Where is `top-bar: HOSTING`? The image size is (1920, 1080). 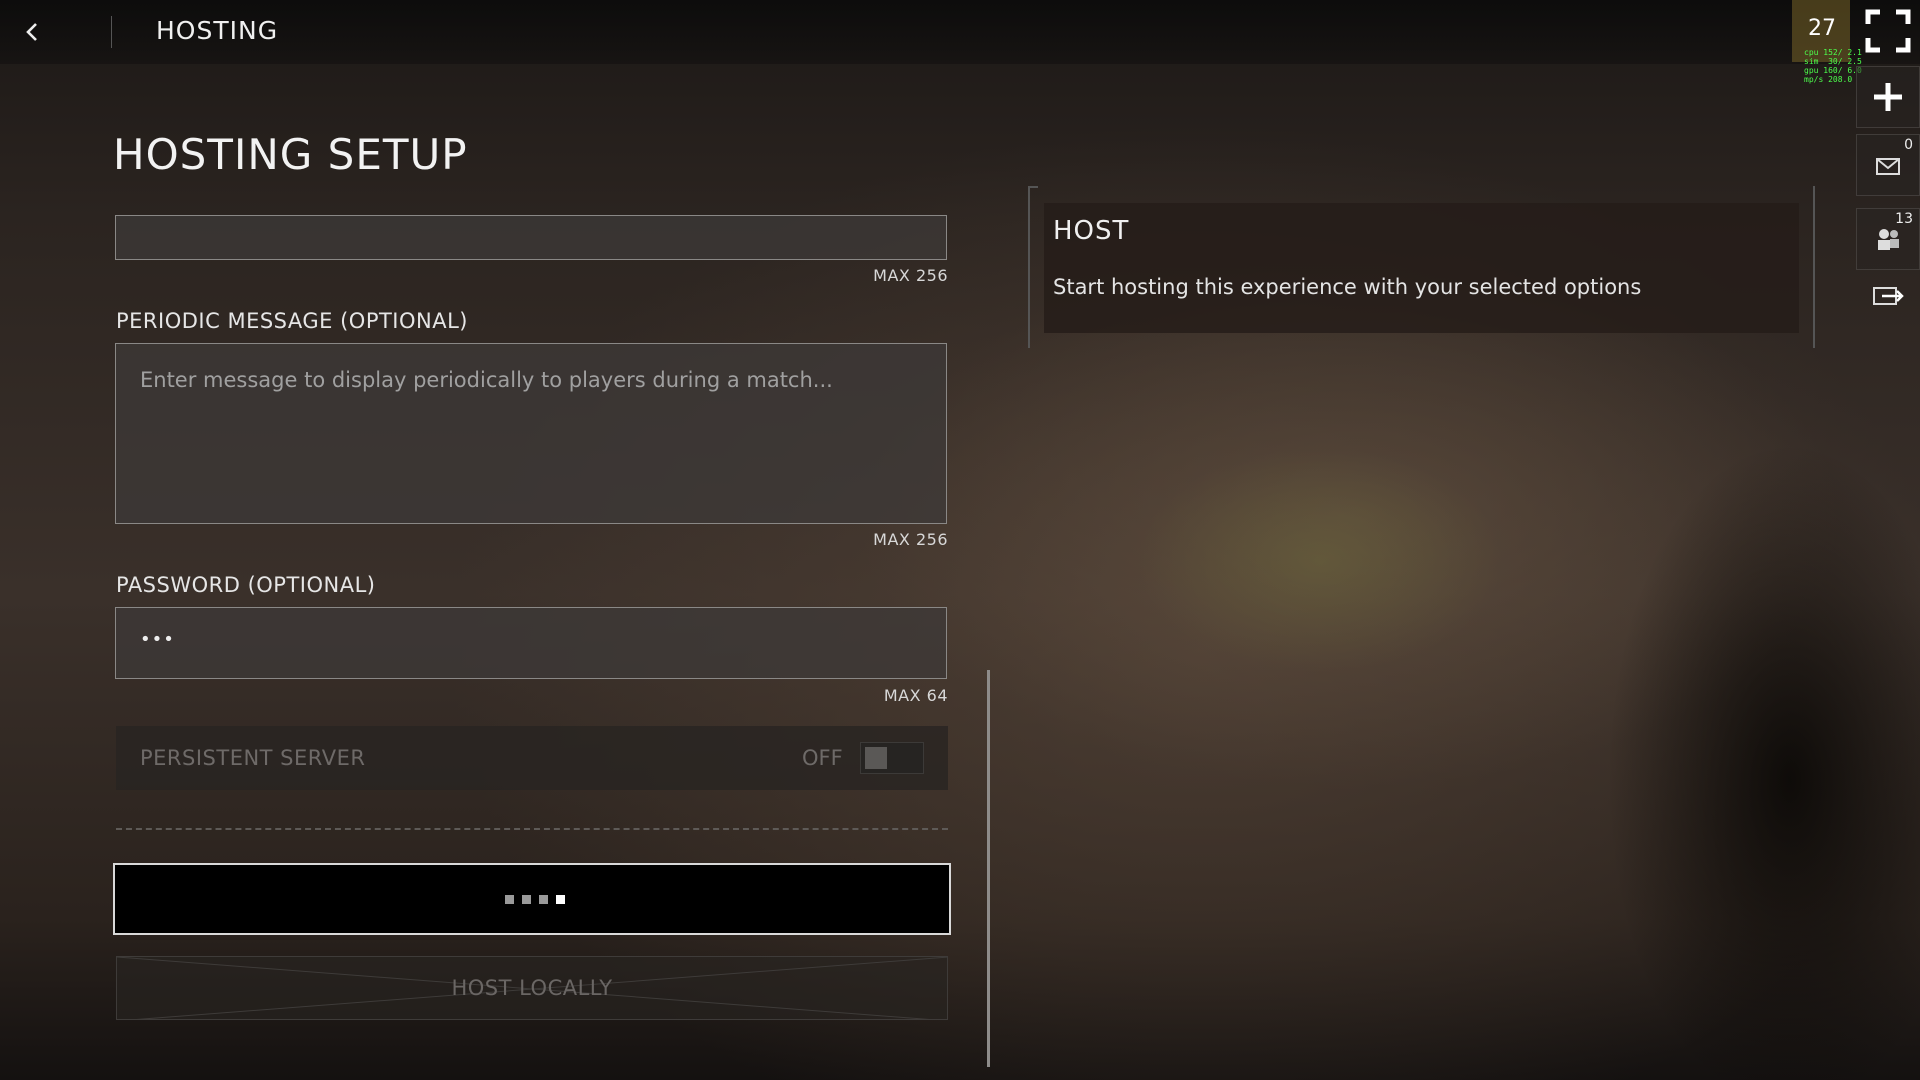 top-bar: HOSTING is located at coordinates (960, 32).